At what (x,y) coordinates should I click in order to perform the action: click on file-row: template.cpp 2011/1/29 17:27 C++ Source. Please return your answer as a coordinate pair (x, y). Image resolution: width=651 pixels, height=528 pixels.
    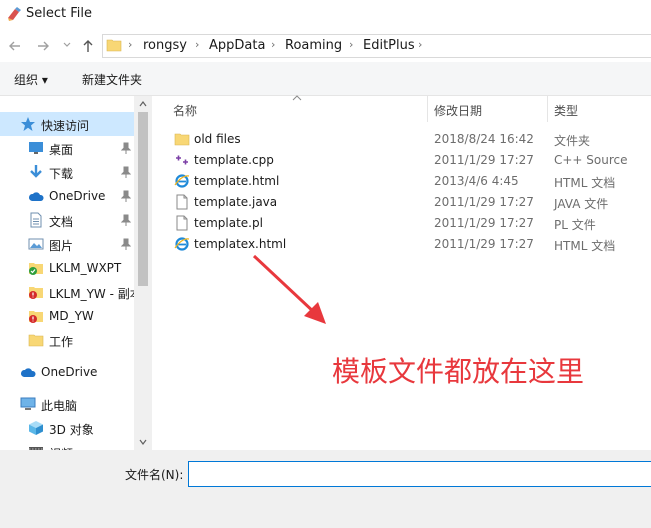
    Looking at the image, I should click on (408, 160).